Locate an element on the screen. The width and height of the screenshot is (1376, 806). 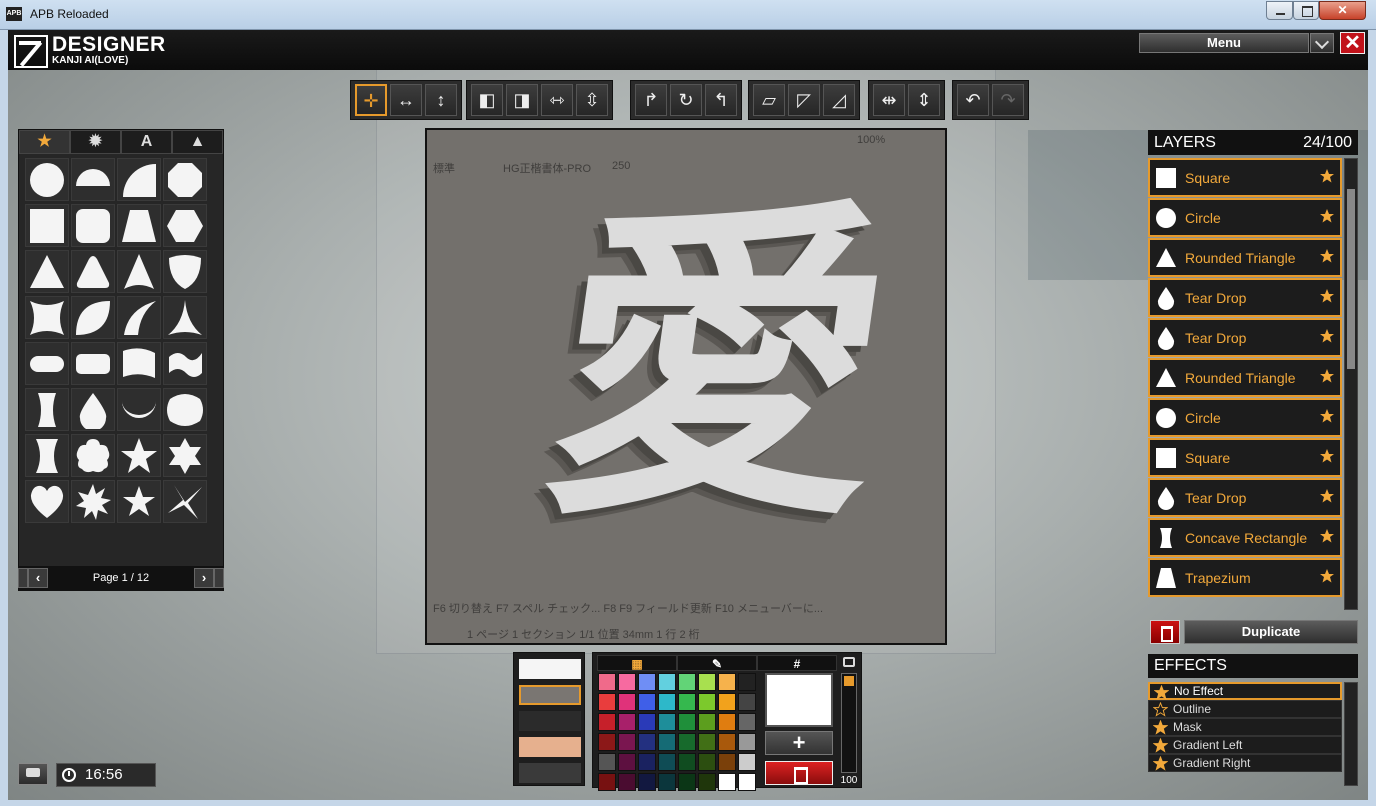
shape-shuriken is located at coordinates (185, 501).